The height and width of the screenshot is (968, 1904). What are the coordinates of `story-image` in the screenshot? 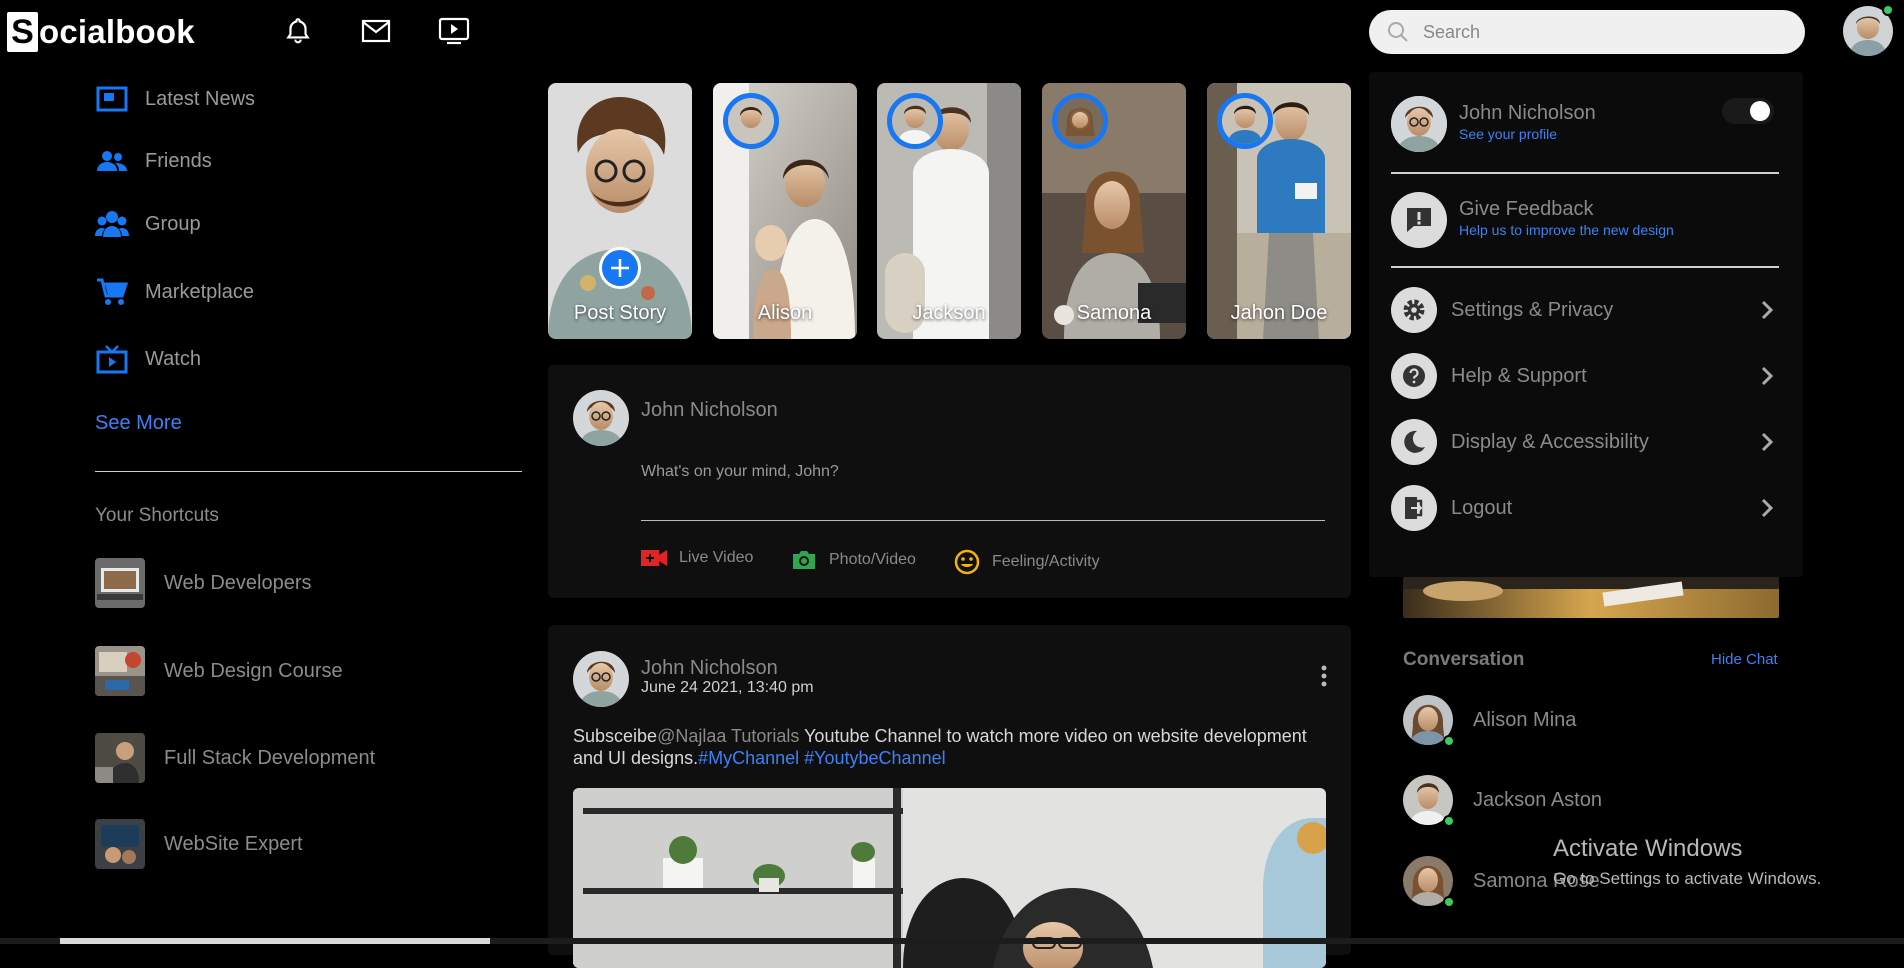 It's located at (620, 211).